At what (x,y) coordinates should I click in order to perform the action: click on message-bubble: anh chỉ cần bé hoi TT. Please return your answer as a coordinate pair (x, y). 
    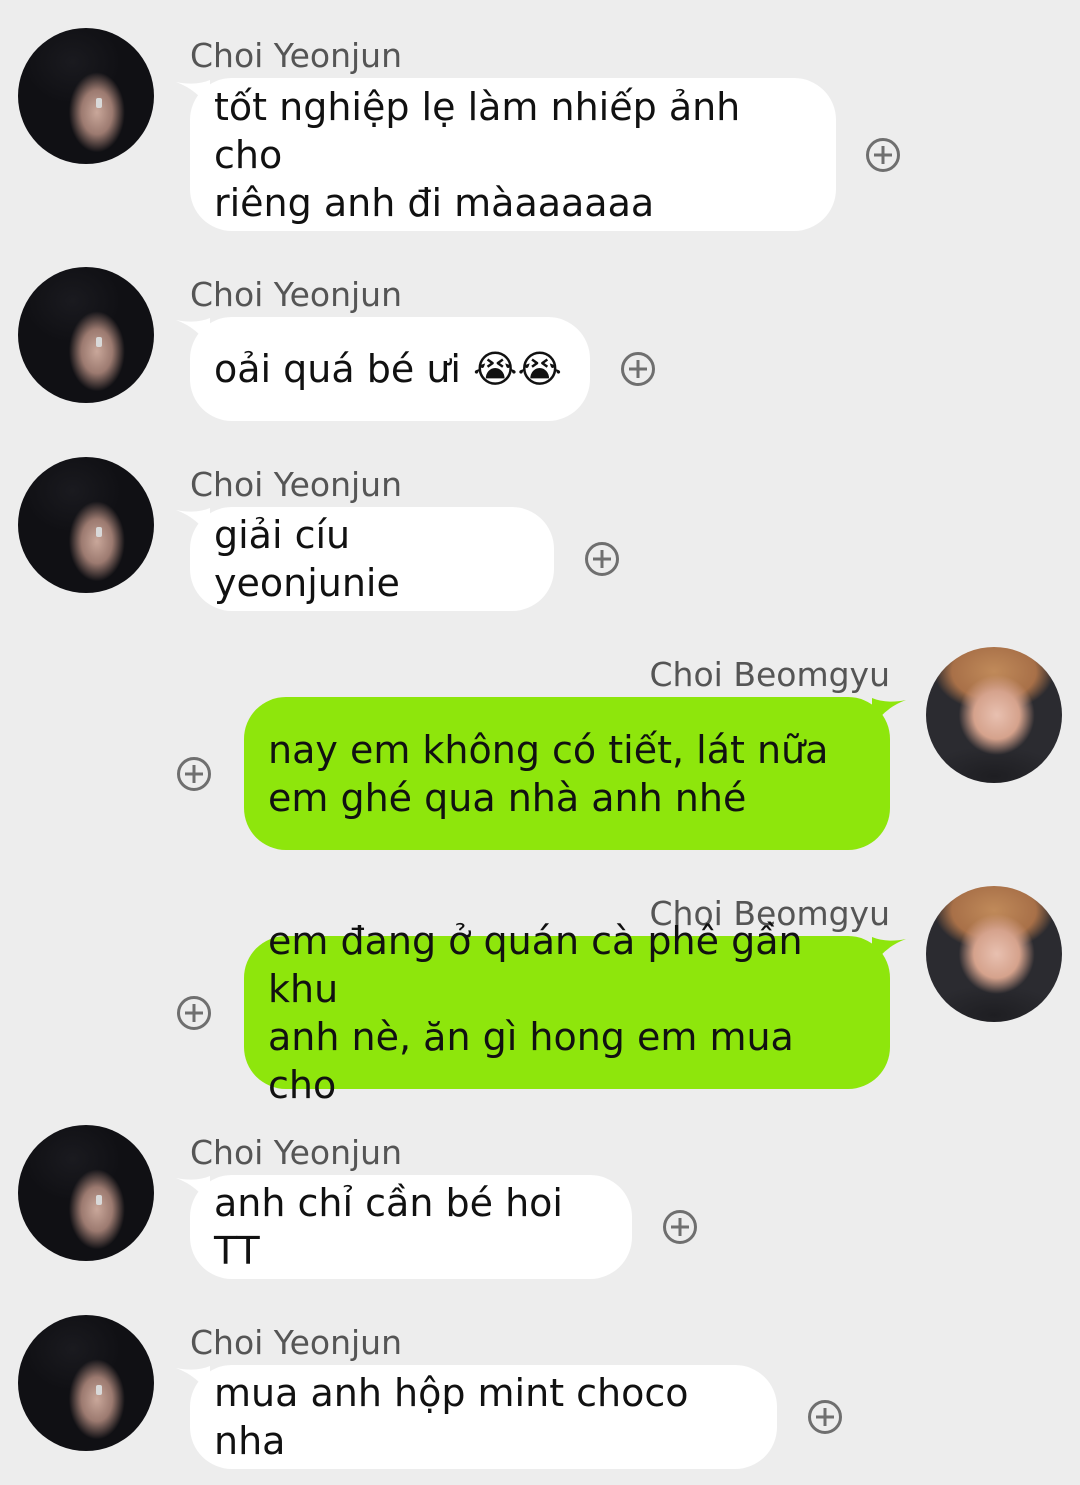
    Looking at the image, I should click on (411, 1227).